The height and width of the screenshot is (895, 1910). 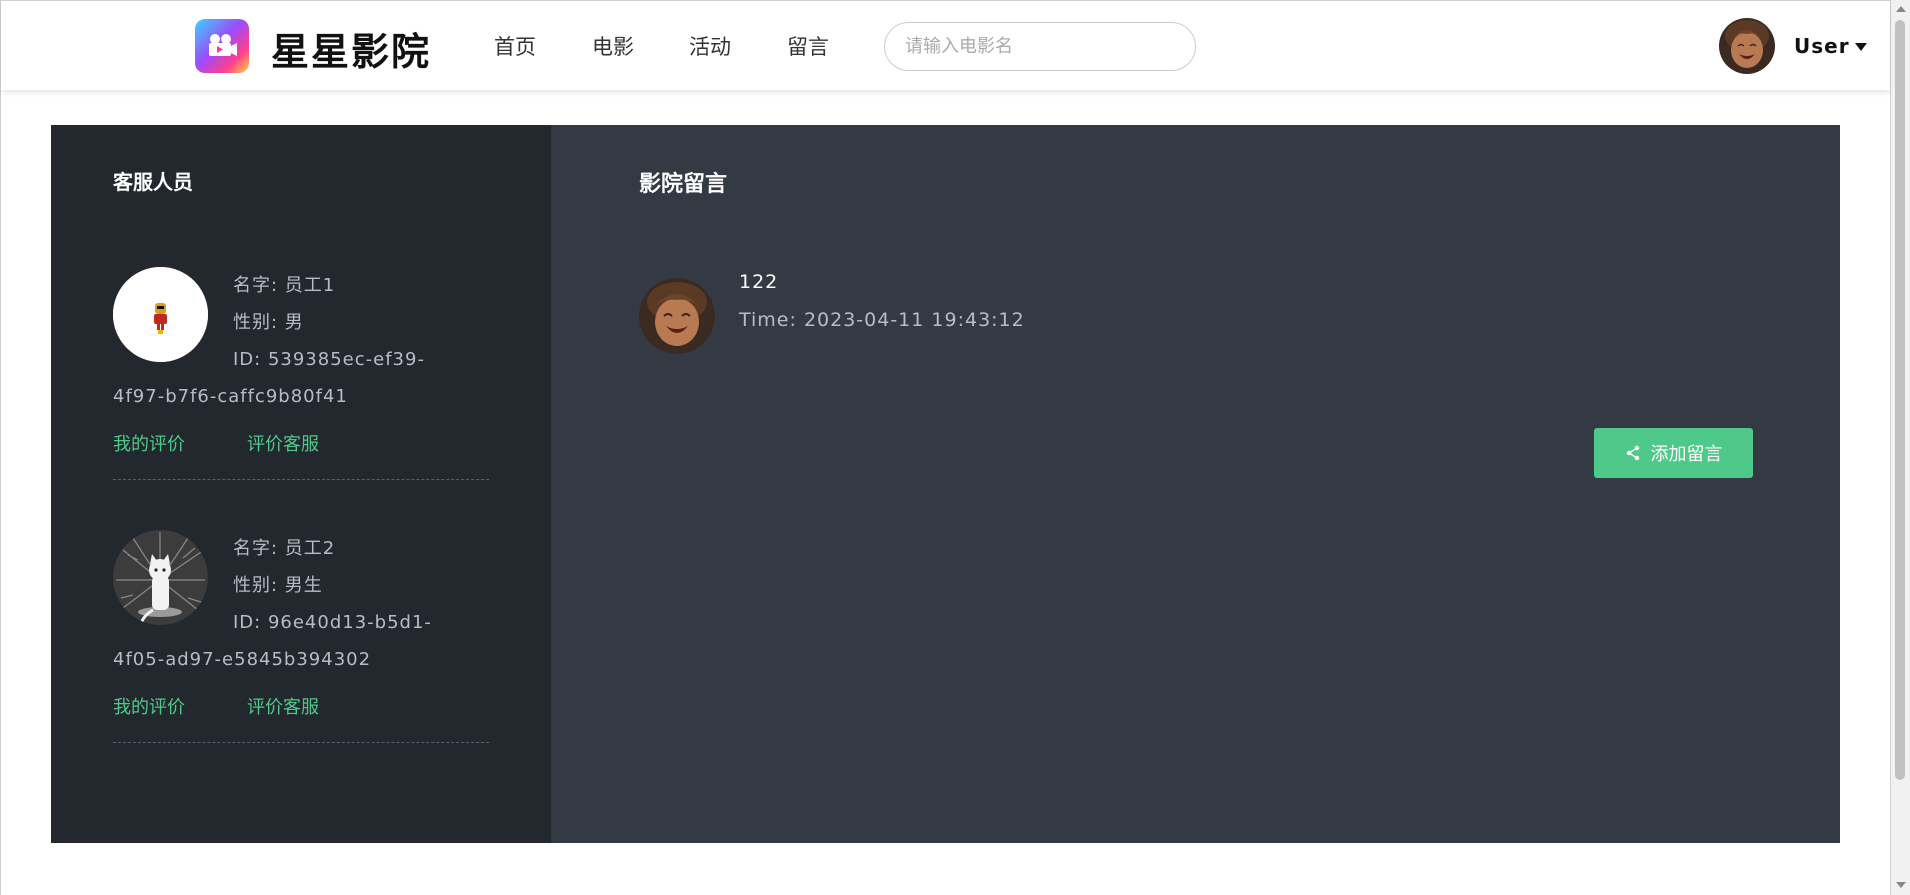 I want to click on nav-movies: 电影, so click(x=613, y=46).